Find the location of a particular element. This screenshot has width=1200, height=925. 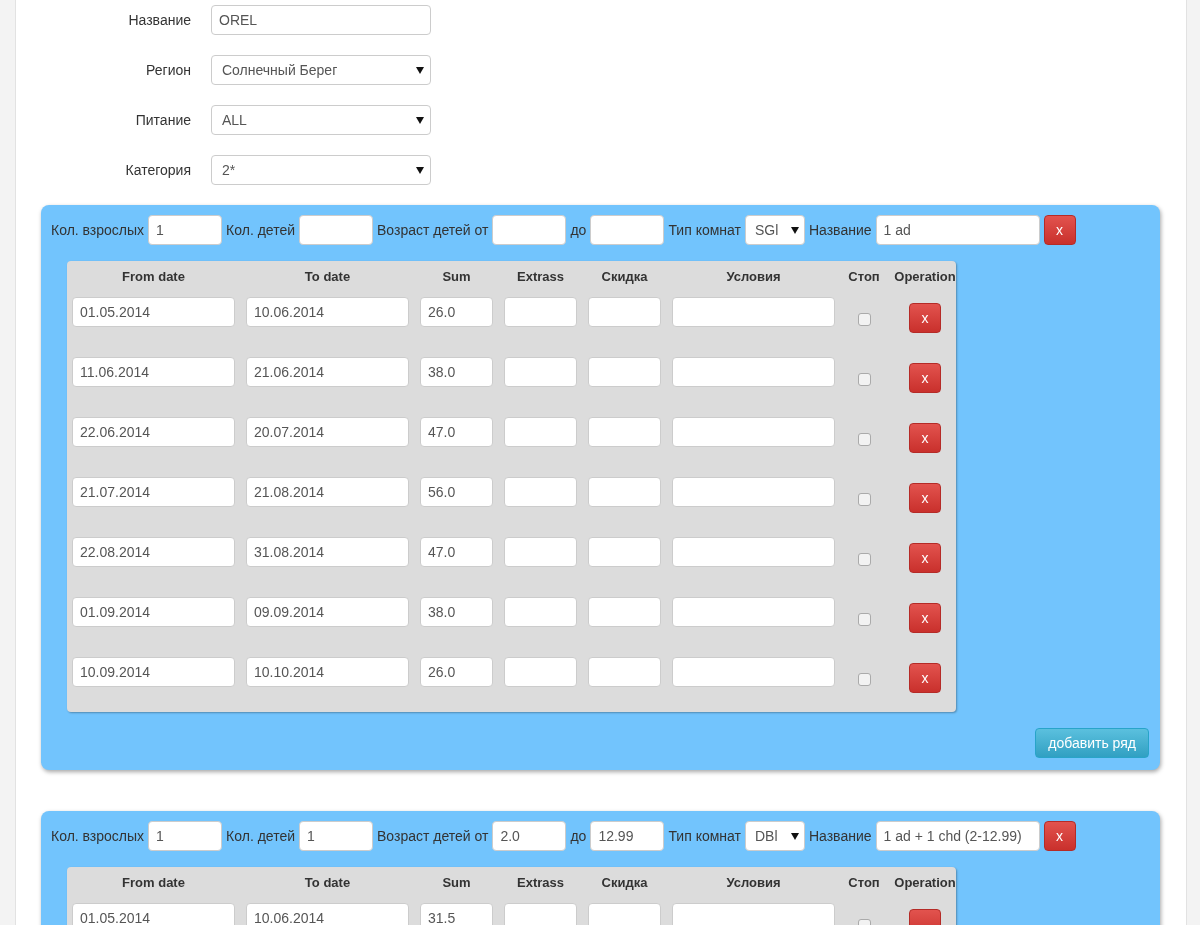

column-header: Условия is located at coordinates (753, 882).